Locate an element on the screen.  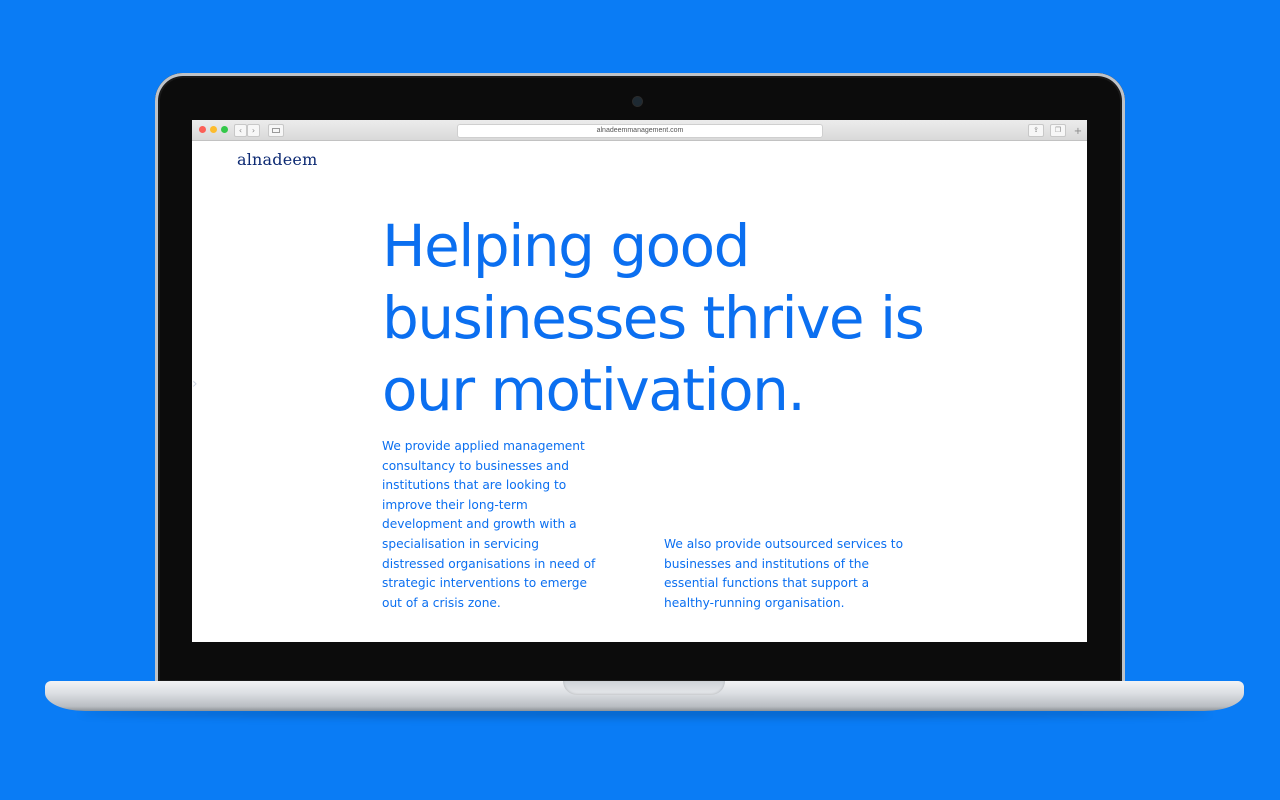
address-bar: alnadeemmanagement.com is located at coordinates (640, 131).